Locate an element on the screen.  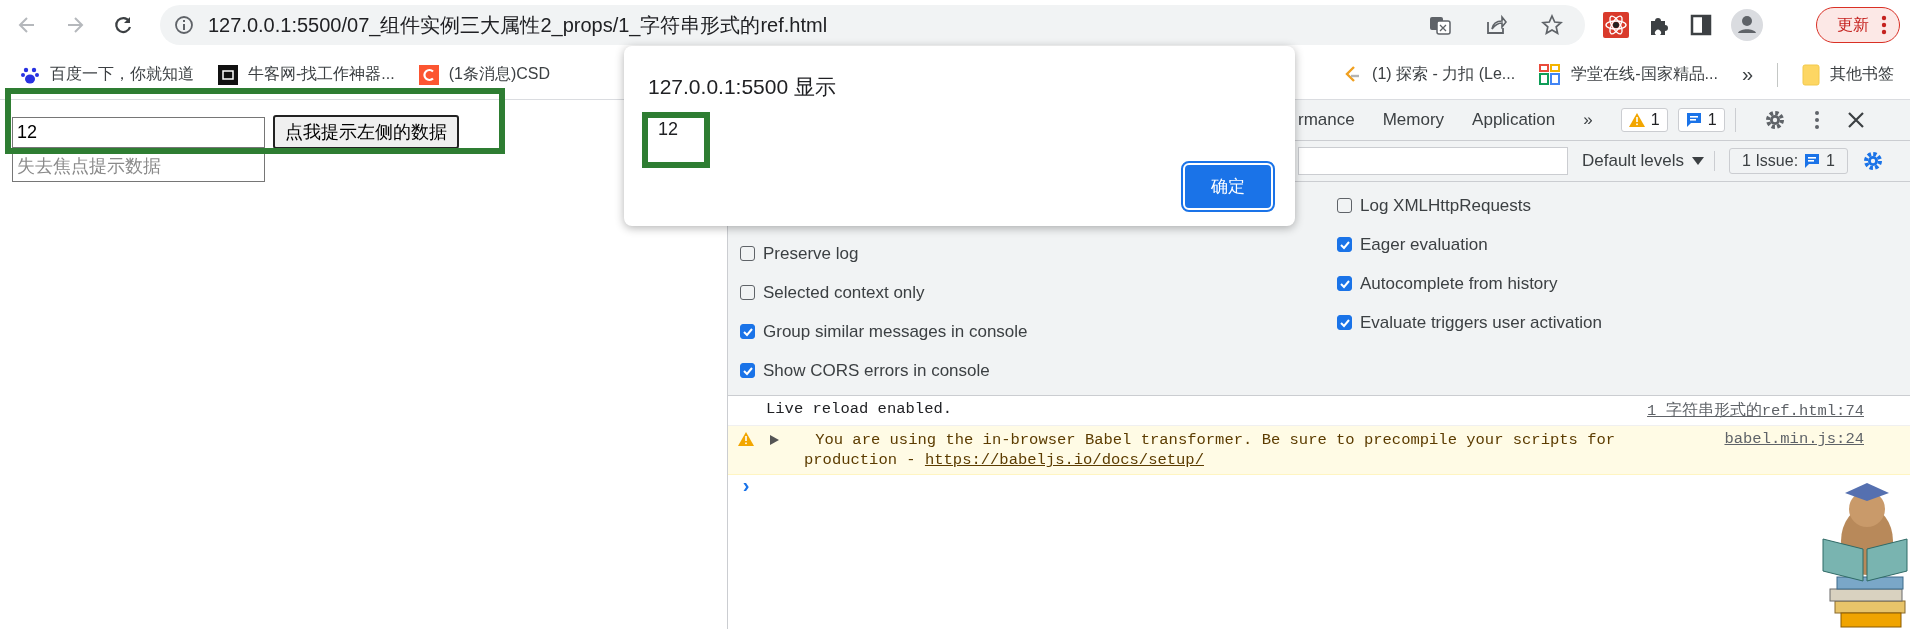
expand-icon is located at coordinates (774, 440).